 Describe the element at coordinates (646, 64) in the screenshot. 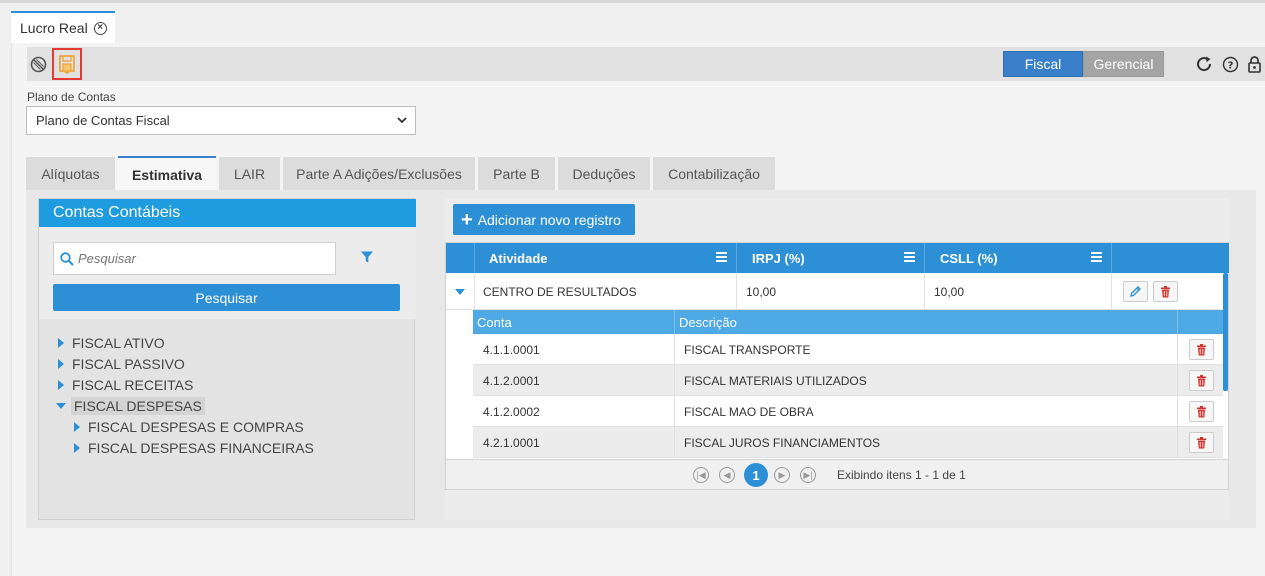

I see `toolbar: Fiscal Gerencial ?` at that location.